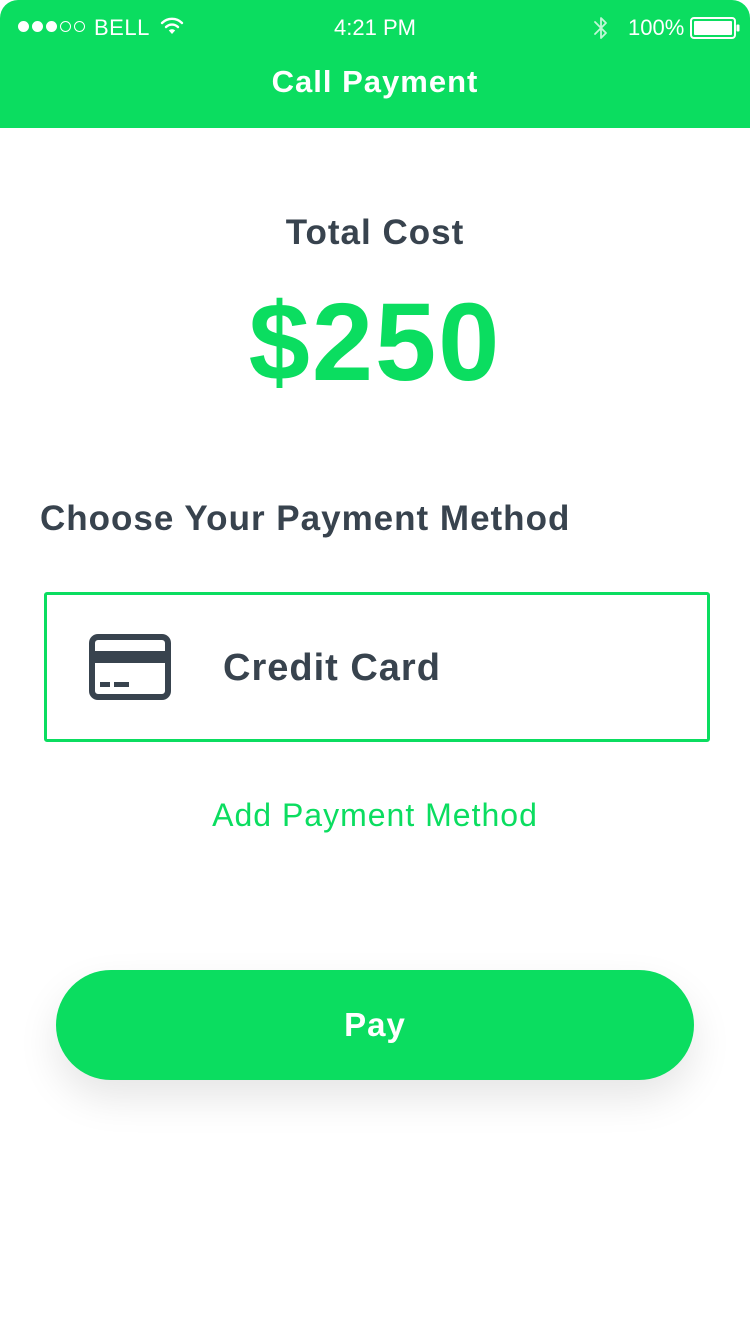 This screenshot has height=1334, width=750. I want to click on payment-method-heading: Choose Your Payment Method, so click(305, 518).